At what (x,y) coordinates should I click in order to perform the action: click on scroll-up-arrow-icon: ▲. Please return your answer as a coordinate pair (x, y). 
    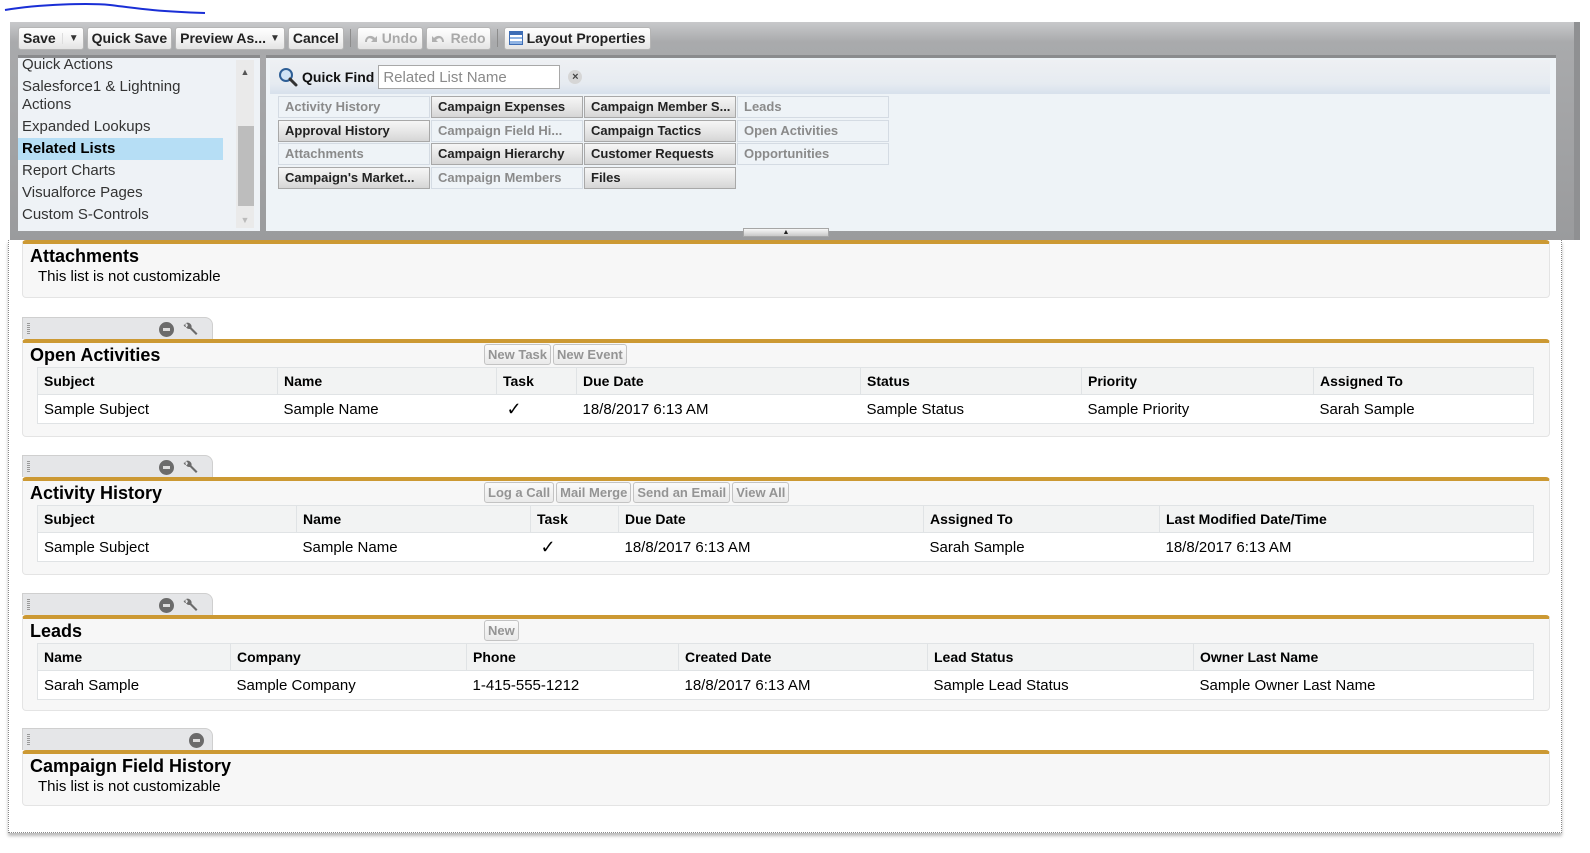
    Looking at the image, I should click on (245, 72).